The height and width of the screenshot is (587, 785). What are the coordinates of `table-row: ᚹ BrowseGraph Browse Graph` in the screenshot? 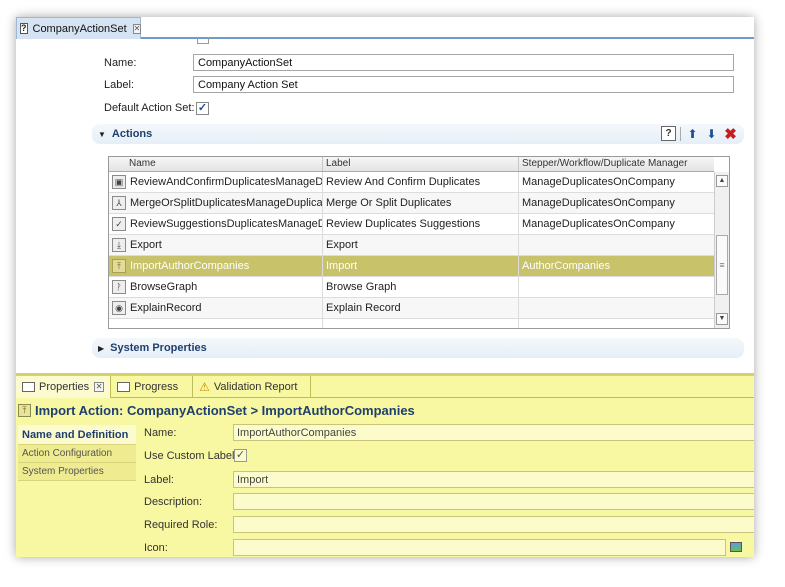 It's located at (411, 287).